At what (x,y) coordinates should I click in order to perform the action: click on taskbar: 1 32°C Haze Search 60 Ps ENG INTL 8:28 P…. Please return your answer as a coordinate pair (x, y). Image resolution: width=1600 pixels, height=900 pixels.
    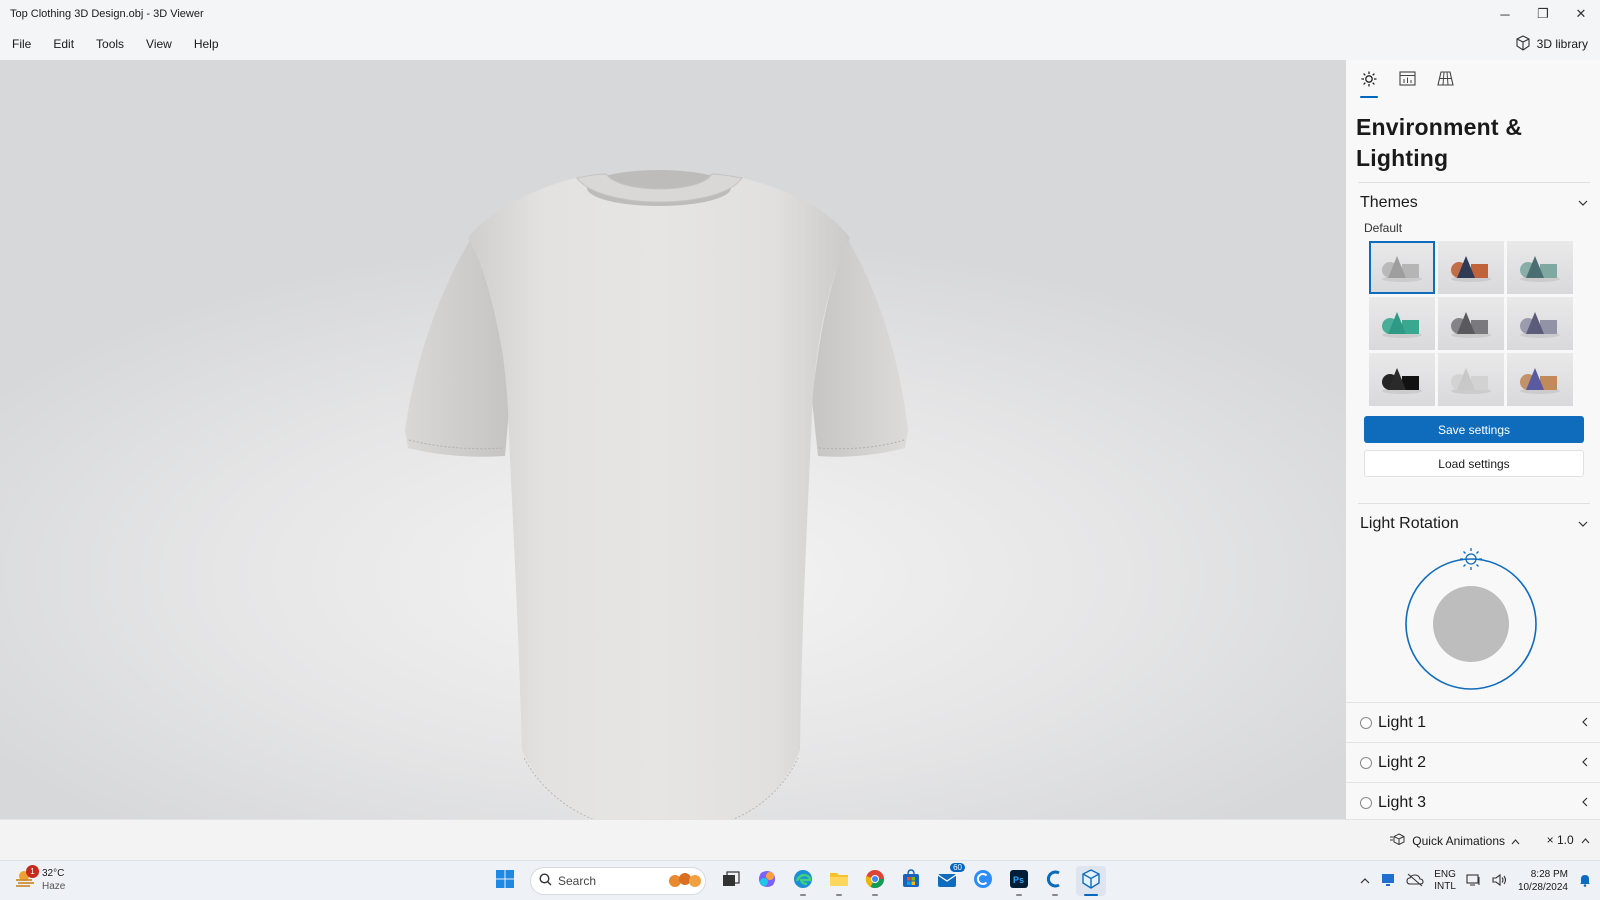
    Looking at the image, I should click on (800, 880).